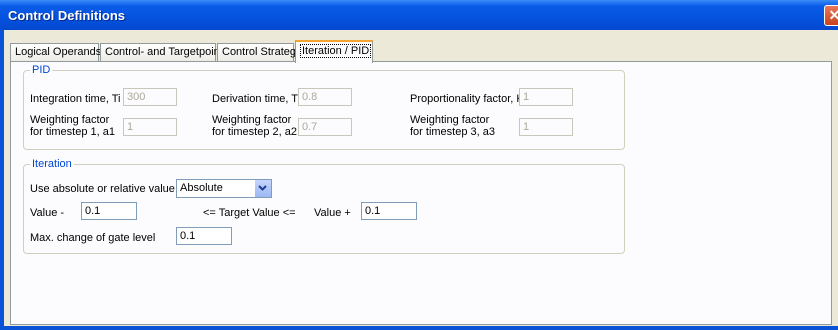 The image size is (838, 330). I want to click on tab-logical-operands: Logical Operands, so click(56, 52).